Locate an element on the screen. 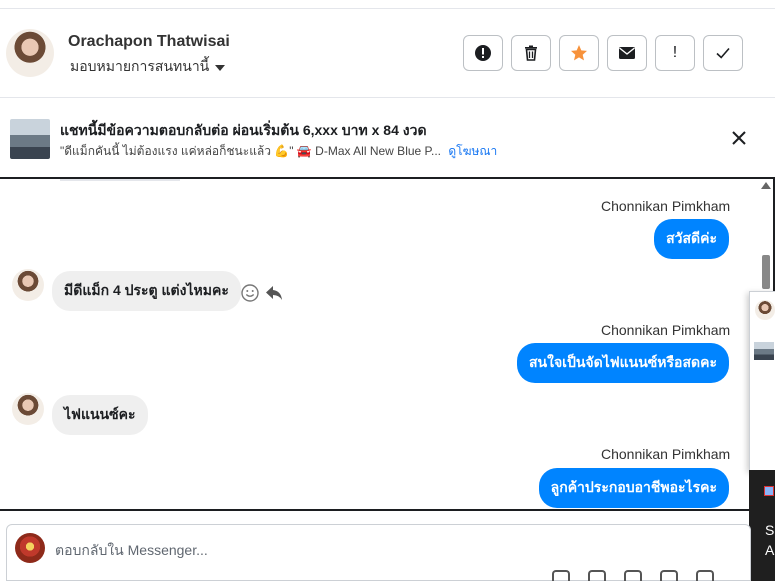  assign-conversation-dropdown: มอบหมายการสนทนานี้ is located at coordinates (148, 67).